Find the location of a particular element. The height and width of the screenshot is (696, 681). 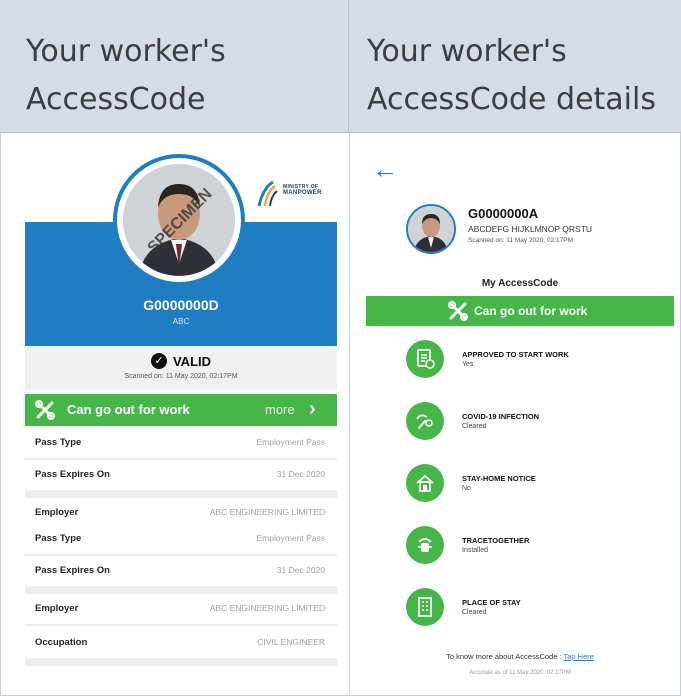

left-header-line1: Your worker's is located at coordinates (126, 51).